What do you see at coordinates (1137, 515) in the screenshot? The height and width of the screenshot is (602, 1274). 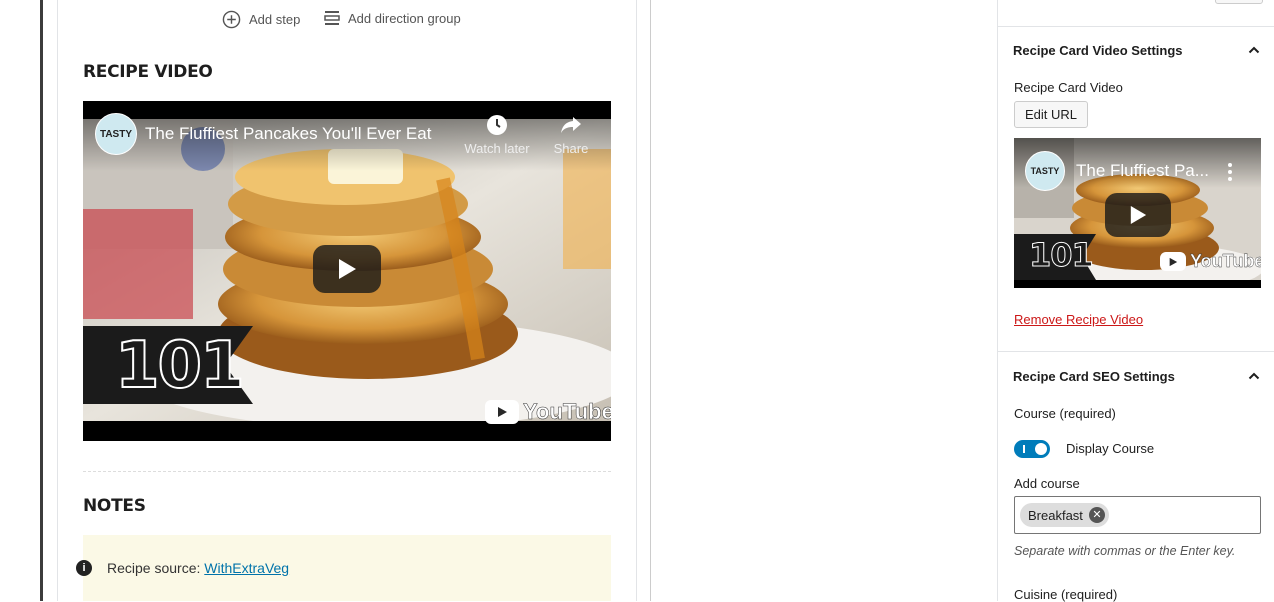 I see `add-course-input: Breakfast ✕` at bounding box center [1137, 515].